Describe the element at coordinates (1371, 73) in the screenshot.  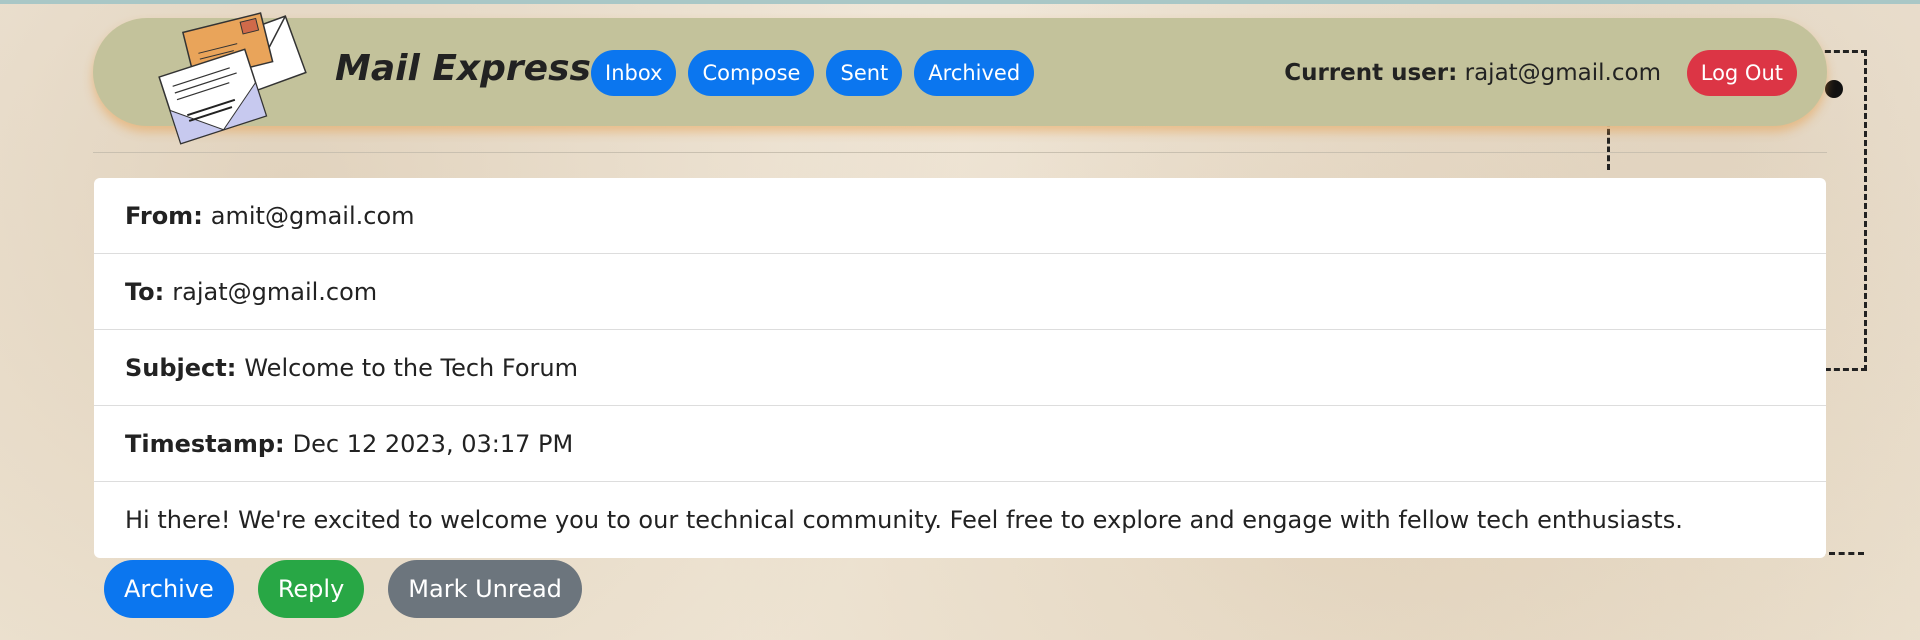
I see `current-user-label: Current user:` at that location.